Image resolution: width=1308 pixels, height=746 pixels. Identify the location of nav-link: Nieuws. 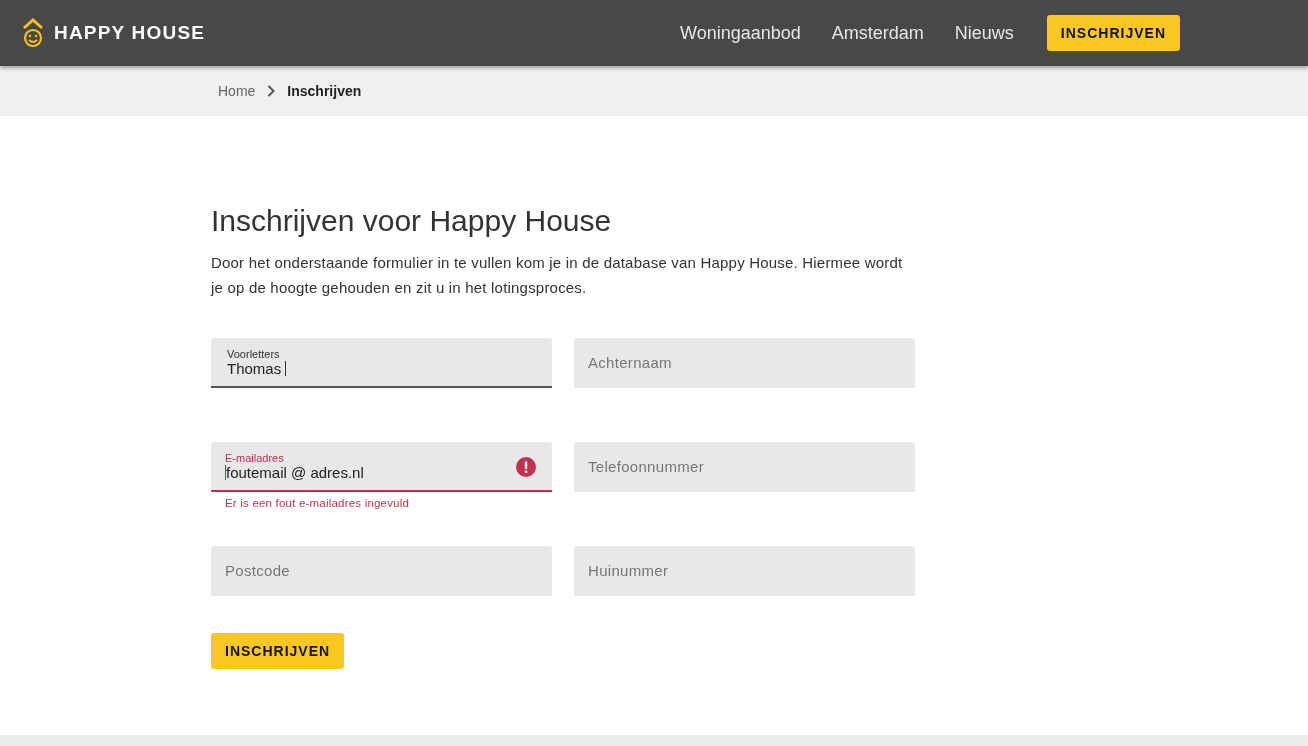
(984, 33).